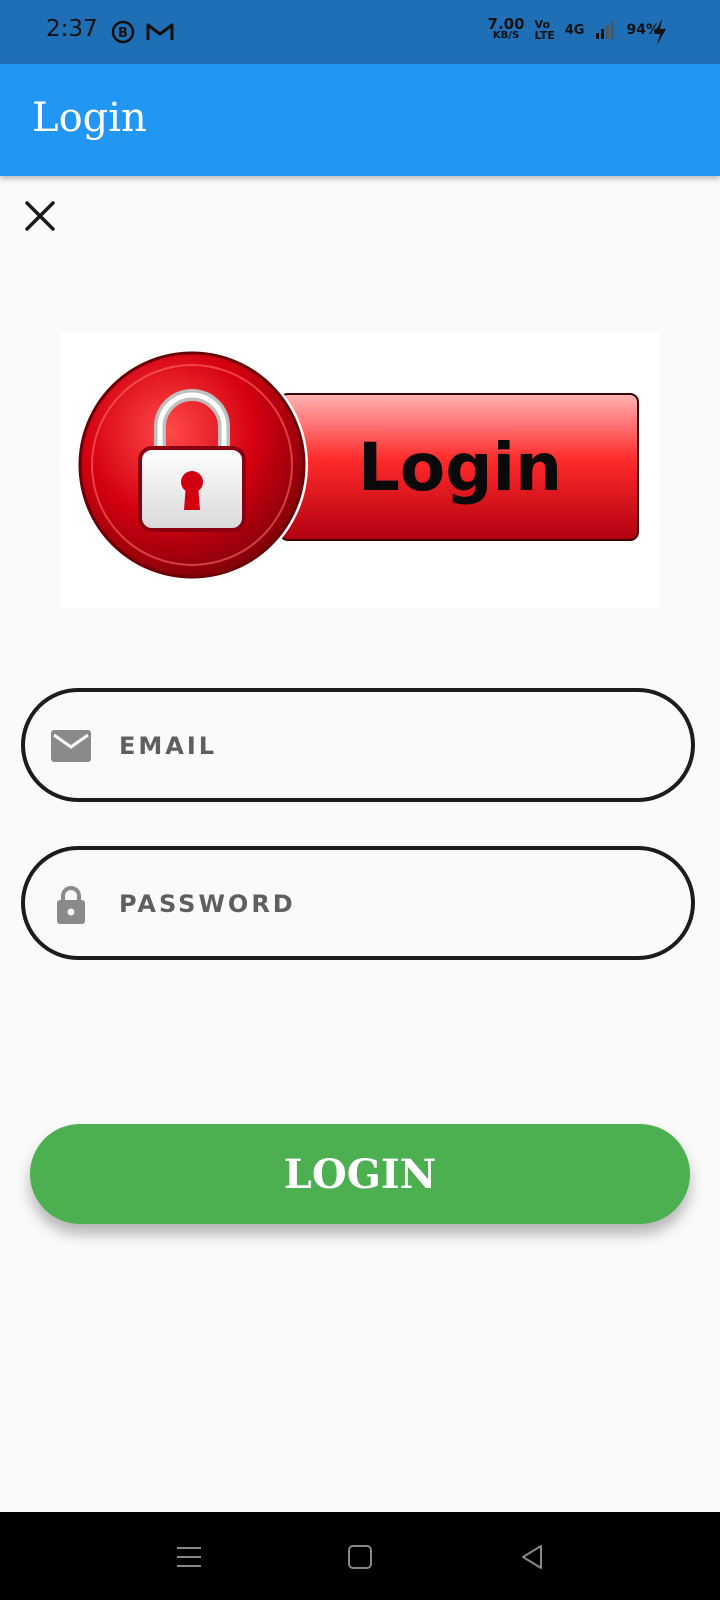 The image size is (720, 1600). What do you see at coordinates (460, 467) in the screenshot?
I see `banner-login-text: Login` at bounding box center [460, 467].